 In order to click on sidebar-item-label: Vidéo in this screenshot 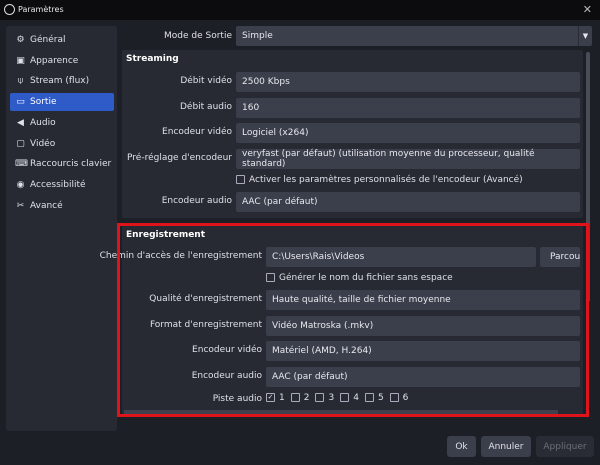, I will do `click(43, 143)`.